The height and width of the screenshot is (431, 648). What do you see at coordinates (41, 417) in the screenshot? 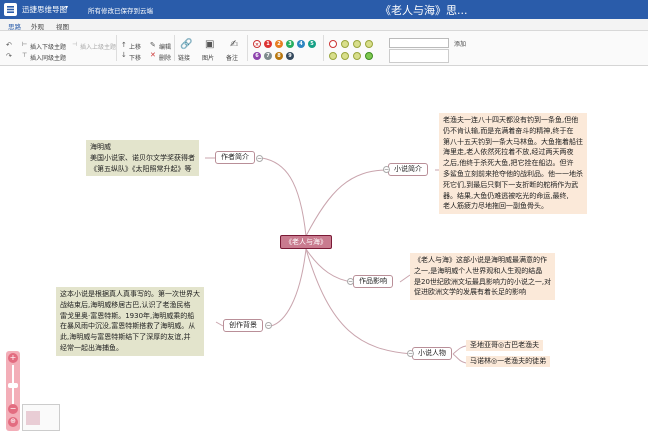
I see `minimap` at bounding box center [41, 417].